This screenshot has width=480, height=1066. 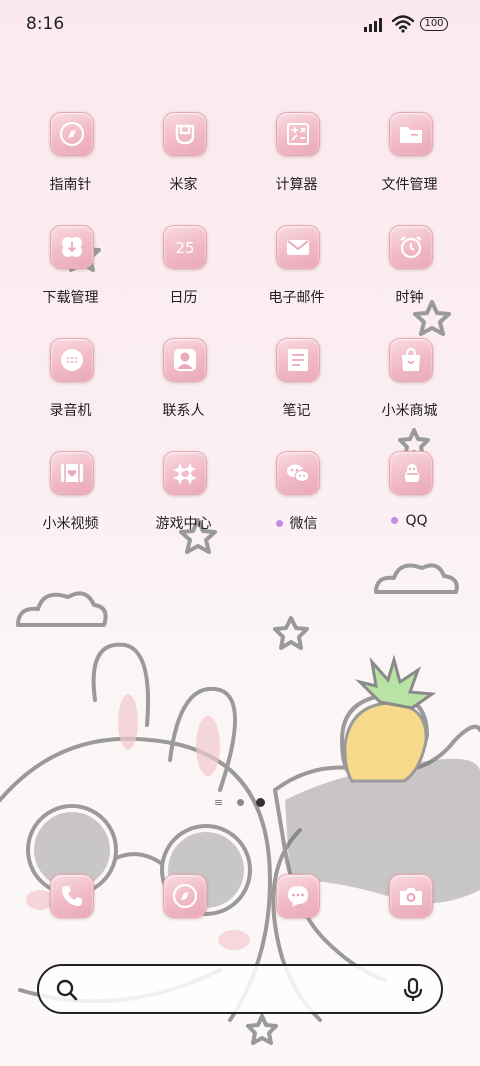 What do you see at coordinates (296, 384) in the screenshot?
I see `app-notes: 笔记` at bounding box center [296, 384].